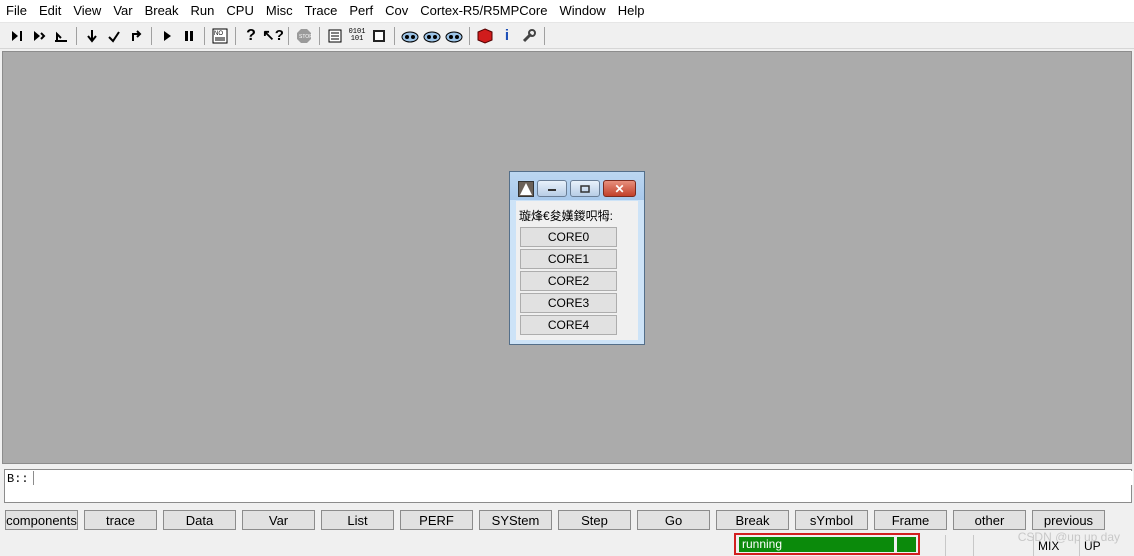 The height and width of the screenshot is (556, 1134). Describe the element at coordinates (566, 216) in the screenshot. I see `dialog-prompt: 璇烽€夋嫨鍐呮牳:` at that location.